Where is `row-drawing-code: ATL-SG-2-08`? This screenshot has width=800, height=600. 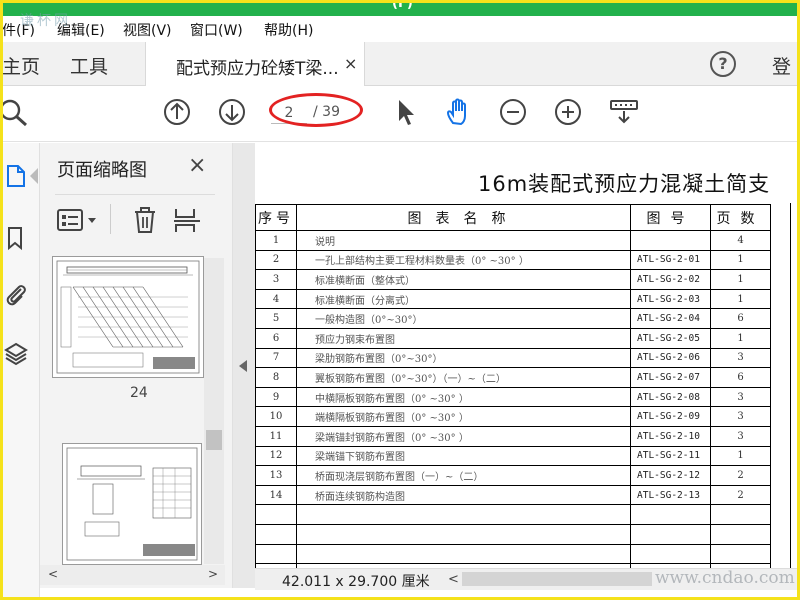 row-drawing-code: ATL-SG-2-08 is located at coordinates (670, 397).